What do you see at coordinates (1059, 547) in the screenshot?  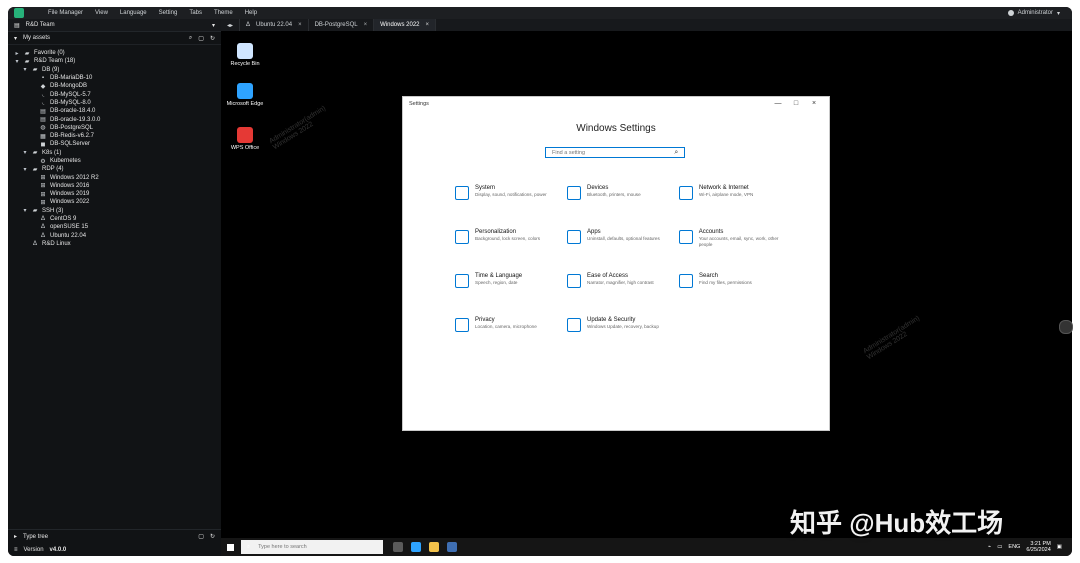 I see `notifications-icon: ▣` at bounding box center [1059, 547].